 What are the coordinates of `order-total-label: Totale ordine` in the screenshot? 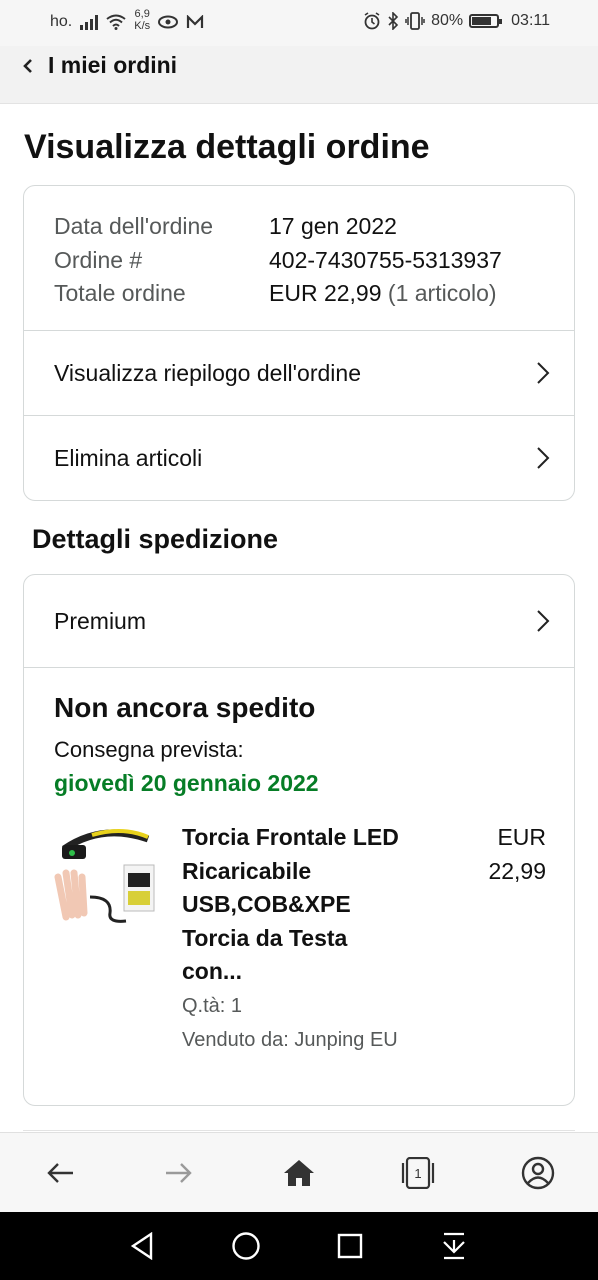 It's located at (120, 293).